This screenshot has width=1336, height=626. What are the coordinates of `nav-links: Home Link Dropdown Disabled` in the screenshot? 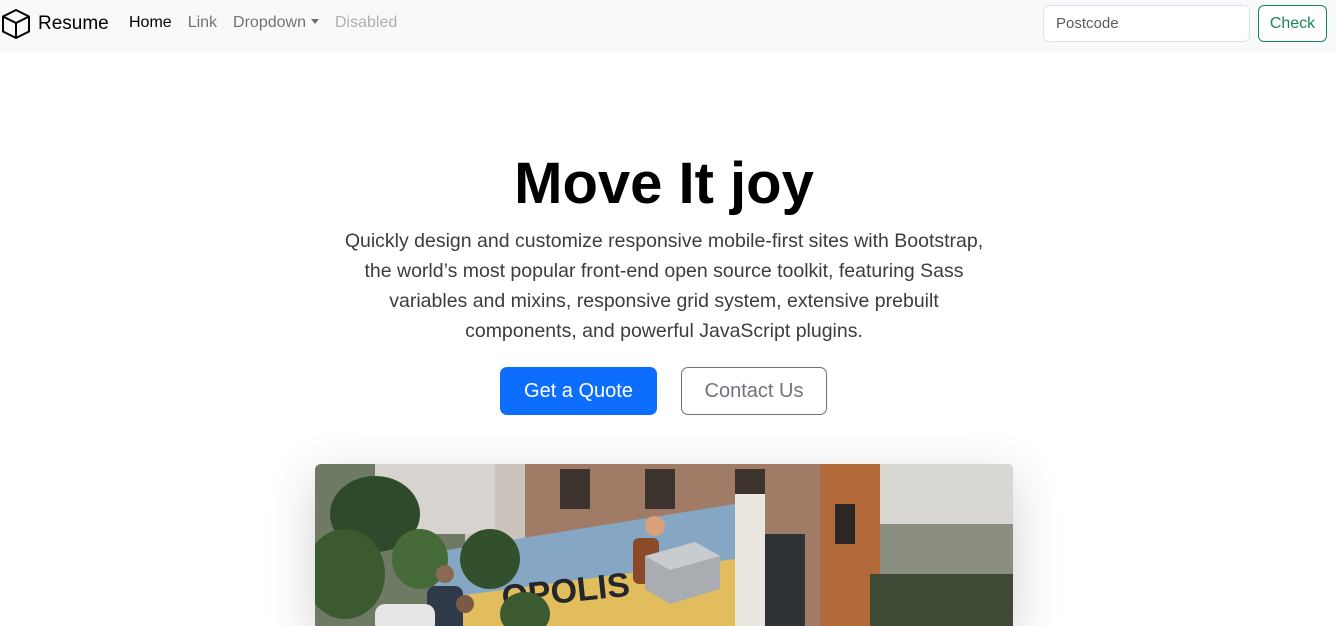 It's located at (263, 23).